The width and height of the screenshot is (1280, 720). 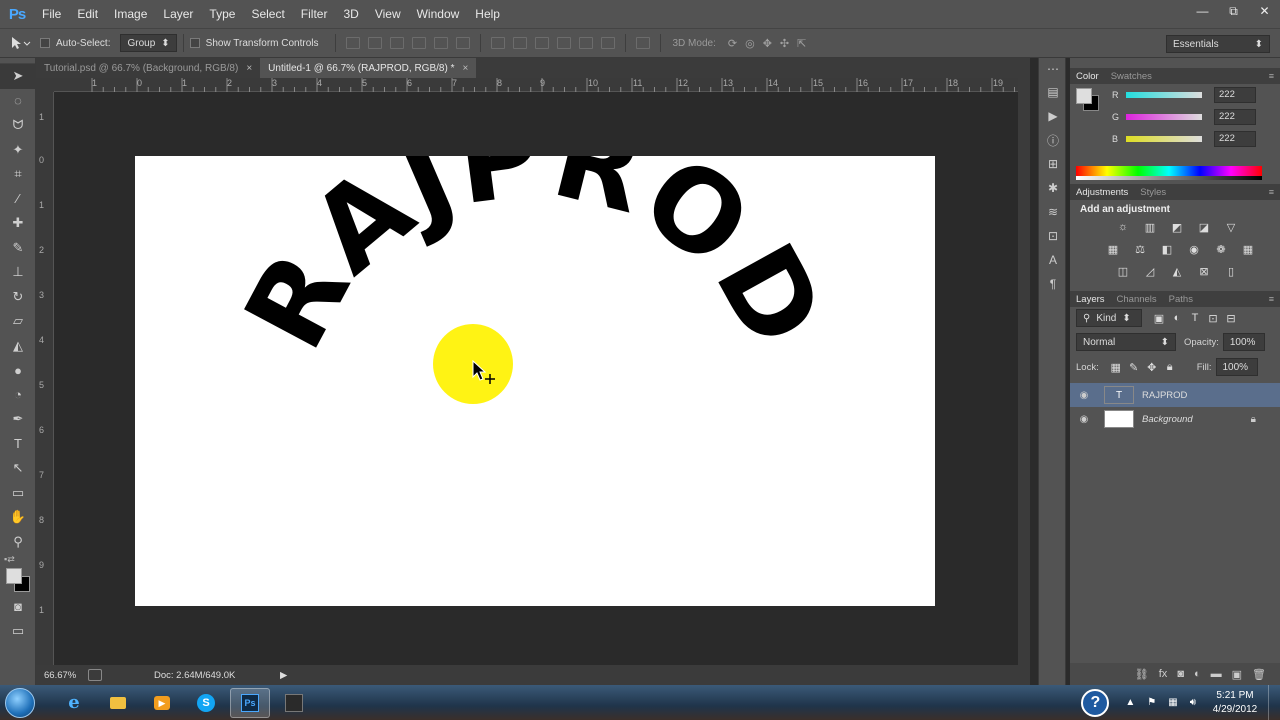 I want to click on delete-layer-icon: 🗑︎, so click(x=1259, y=674).